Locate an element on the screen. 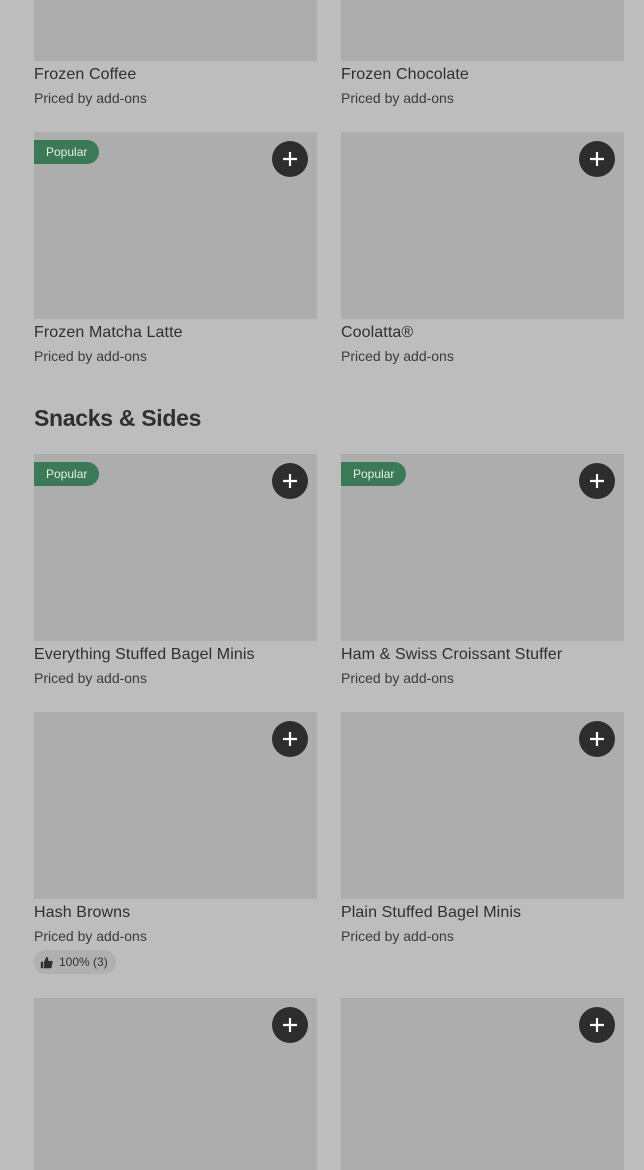 The image size is (644, 1170). thumbs-up-icon is located at coordinates (46, 962).